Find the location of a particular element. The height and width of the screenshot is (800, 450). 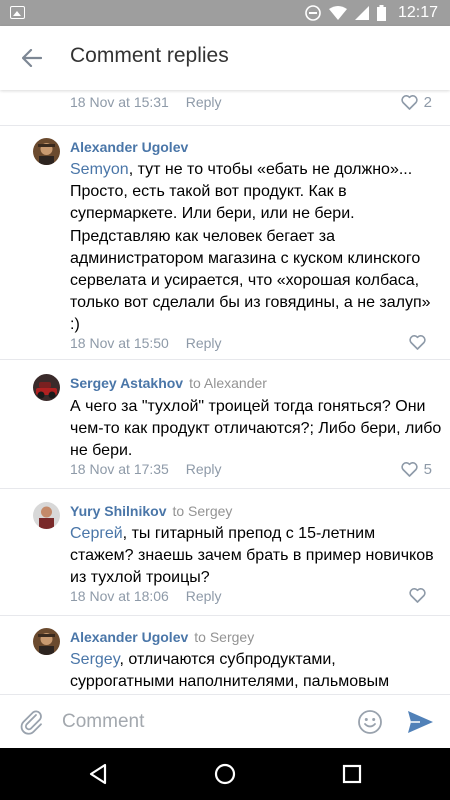

comment-header: Sergey Astakhov to Alexander is located at coordinates (168, 383).